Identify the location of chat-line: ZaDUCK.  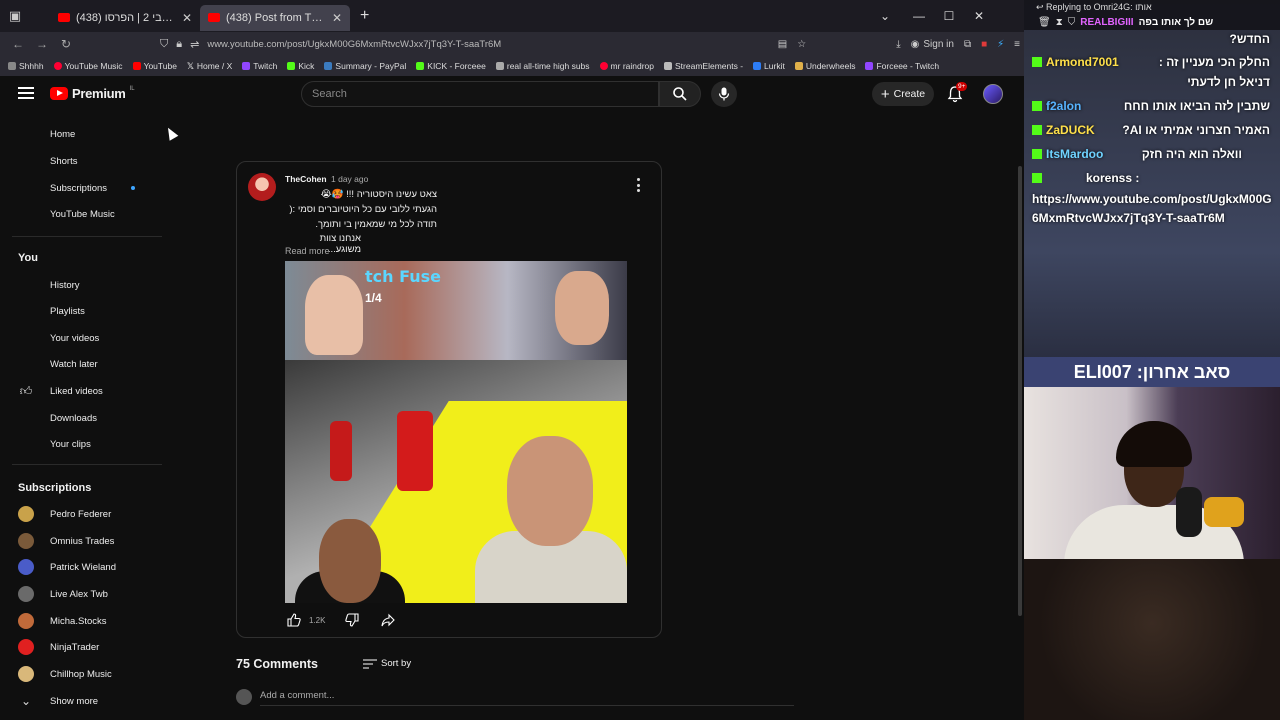
(1063, 130).